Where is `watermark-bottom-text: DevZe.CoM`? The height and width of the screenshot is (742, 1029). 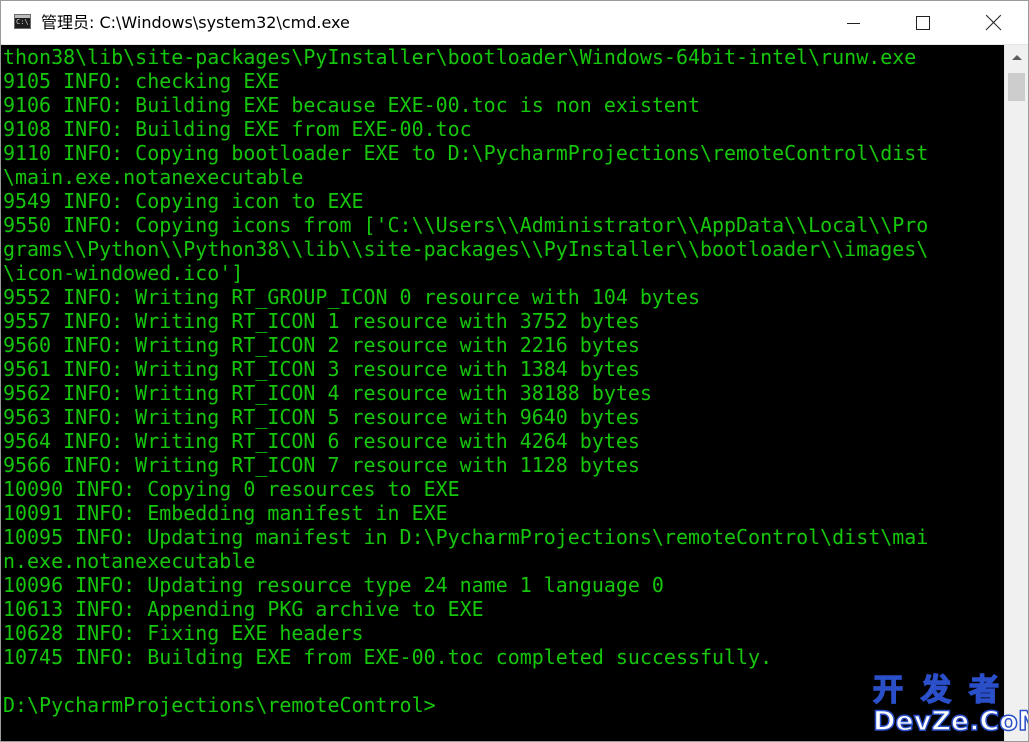
watermark-bottom-text: DevZe.CoM is located at coordinates (950, 722).